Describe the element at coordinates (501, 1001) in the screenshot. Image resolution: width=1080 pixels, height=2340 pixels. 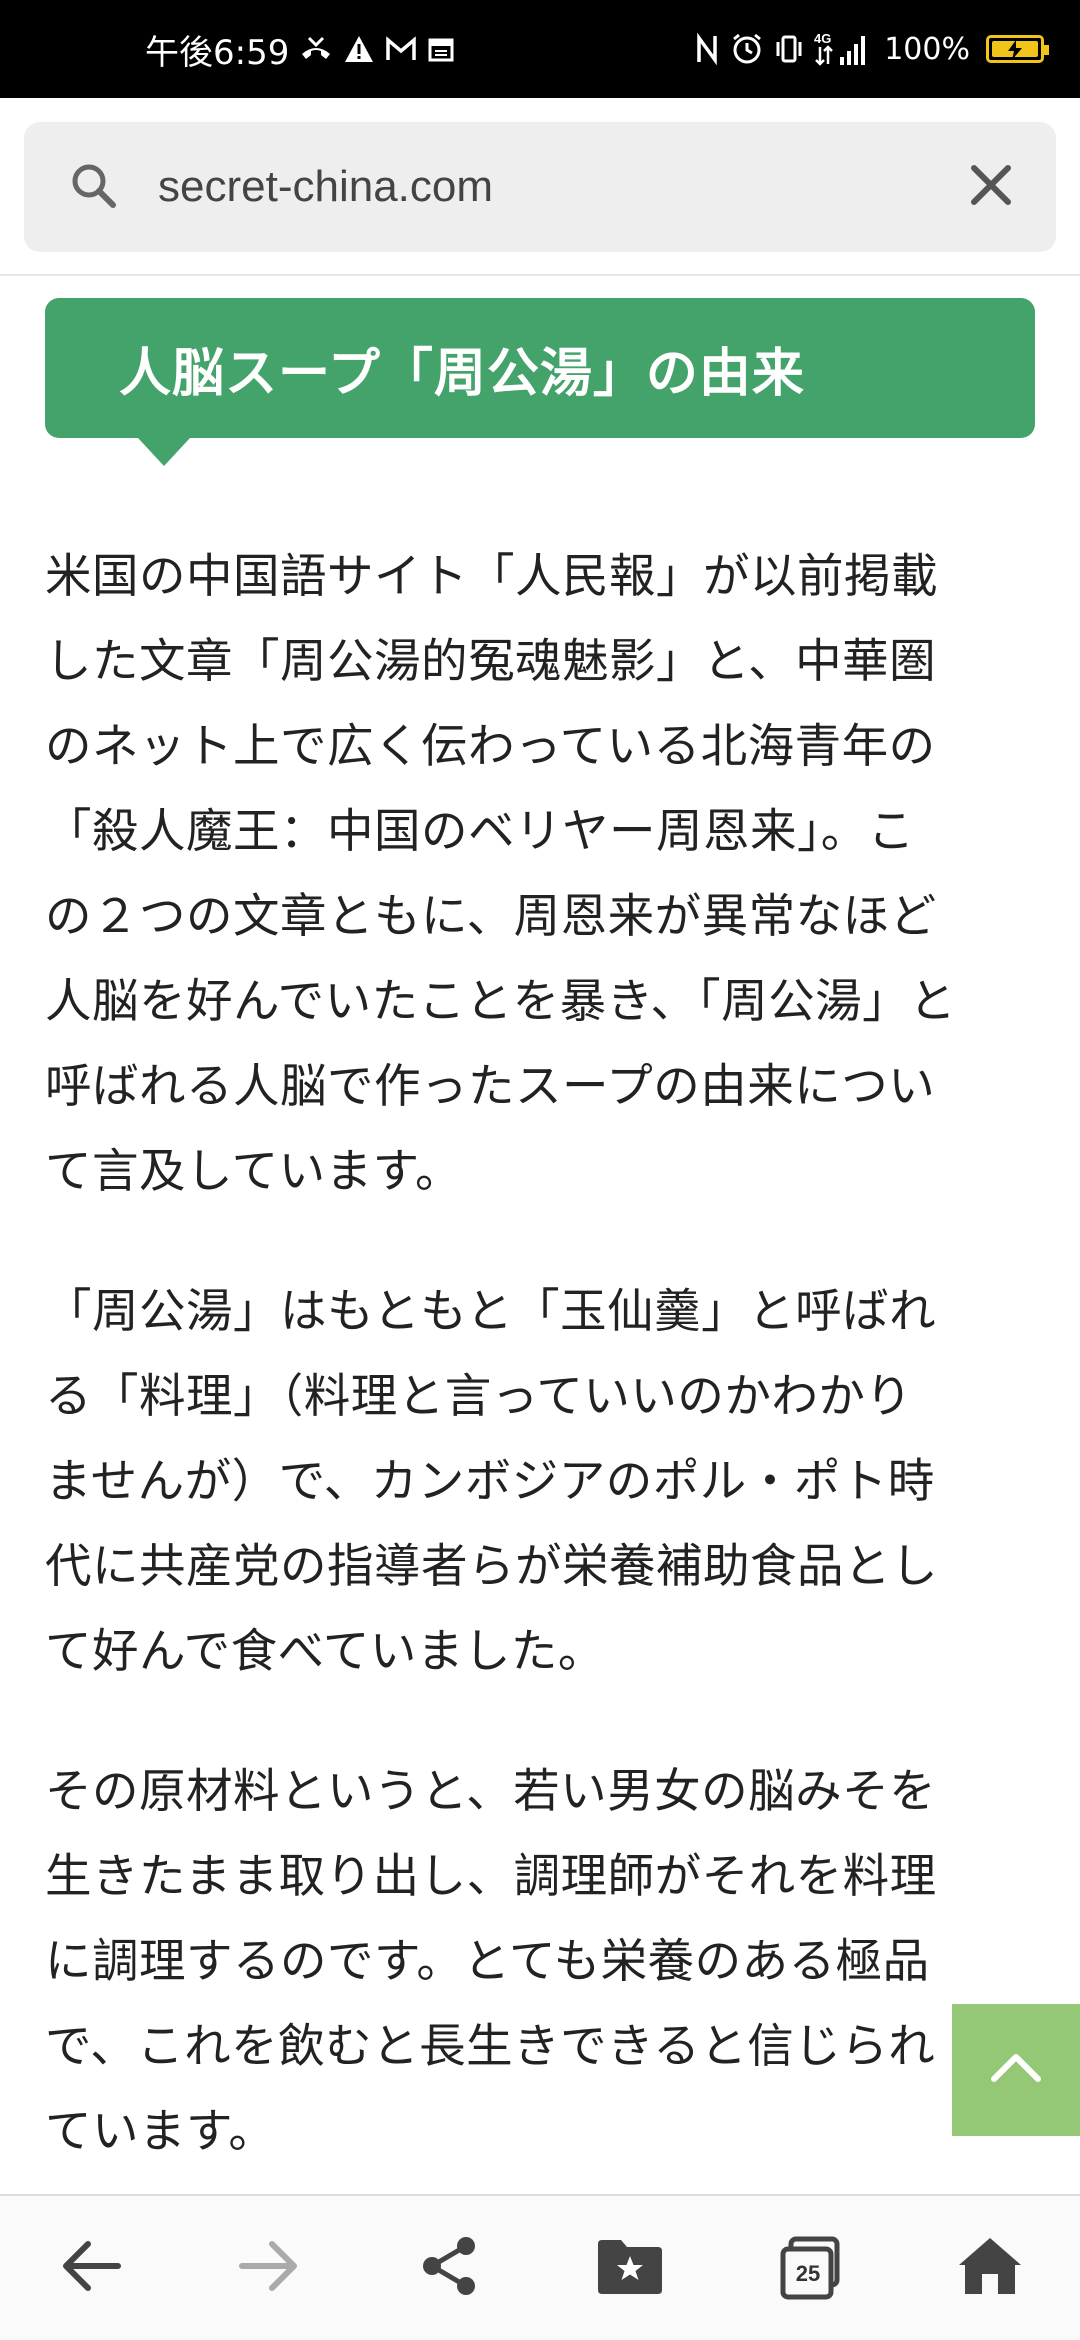
I see `line: 人脳を好んでいたことを暴き、「周公湯」と` at that location.